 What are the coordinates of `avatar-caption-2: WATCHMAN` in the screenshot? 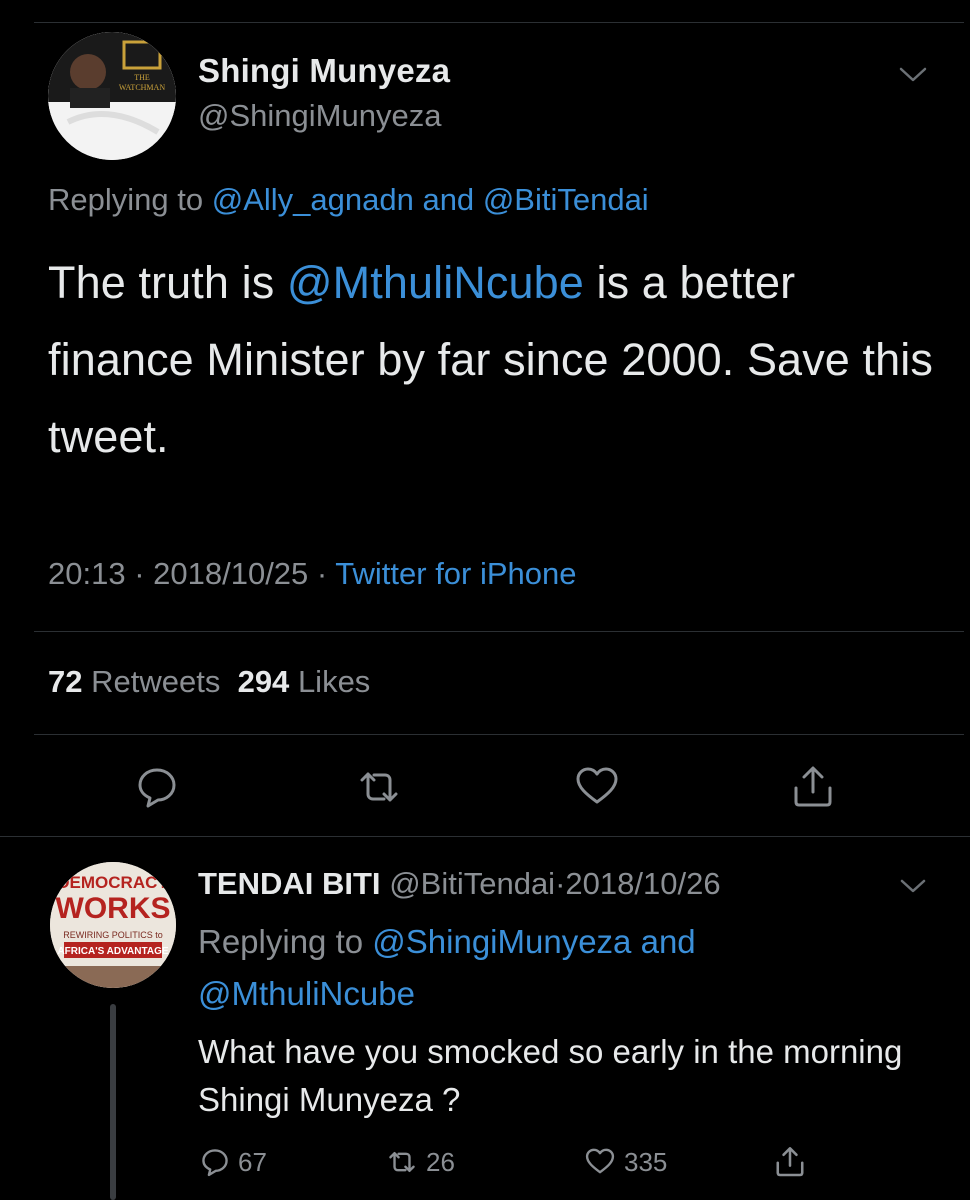 It's located at (142, 87).